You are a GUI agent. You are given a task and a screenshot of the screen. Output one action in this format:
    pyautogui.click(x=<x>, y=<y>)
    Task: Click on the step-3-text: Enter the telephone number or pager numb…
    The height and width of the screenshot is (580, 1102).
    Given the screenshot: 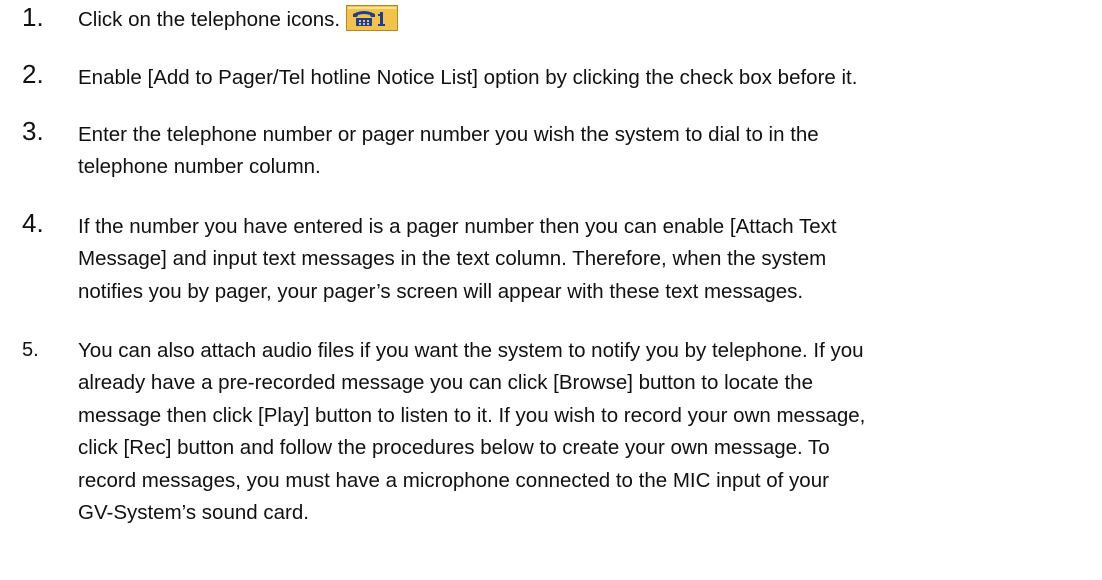 What is the action you would take?
    pyautogui.click(x=583, y=151)
    